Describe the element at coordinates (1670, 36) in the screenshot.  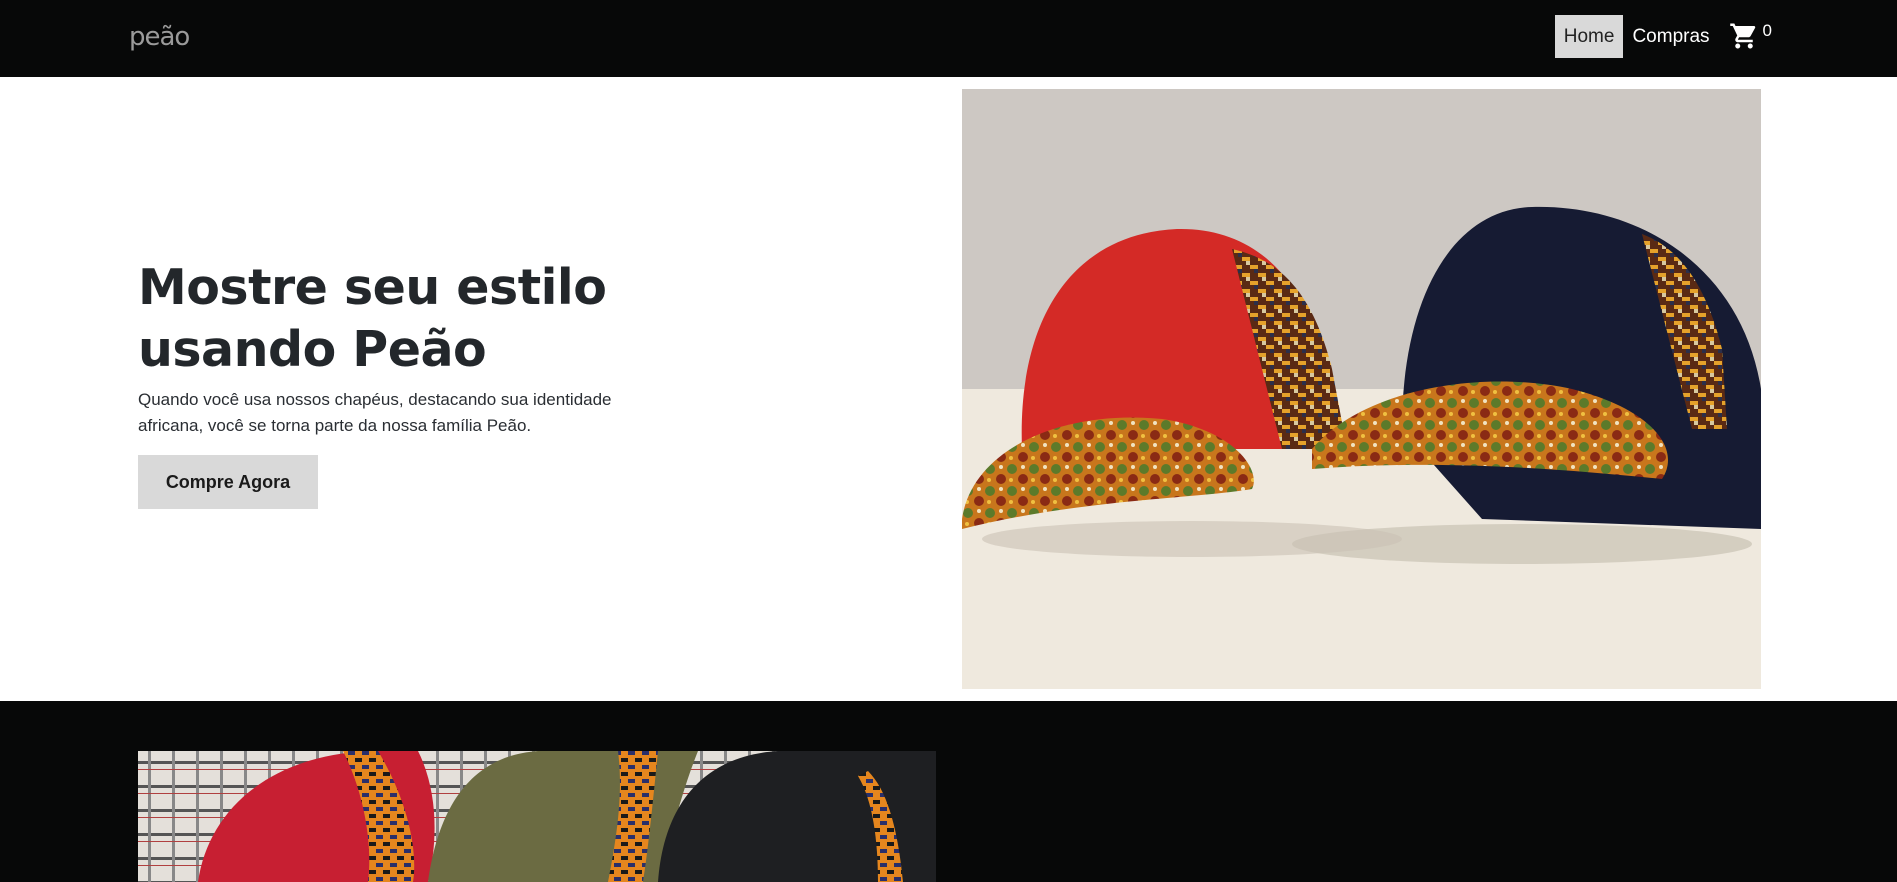
I see `nav-compras-link: Compras` at that location.